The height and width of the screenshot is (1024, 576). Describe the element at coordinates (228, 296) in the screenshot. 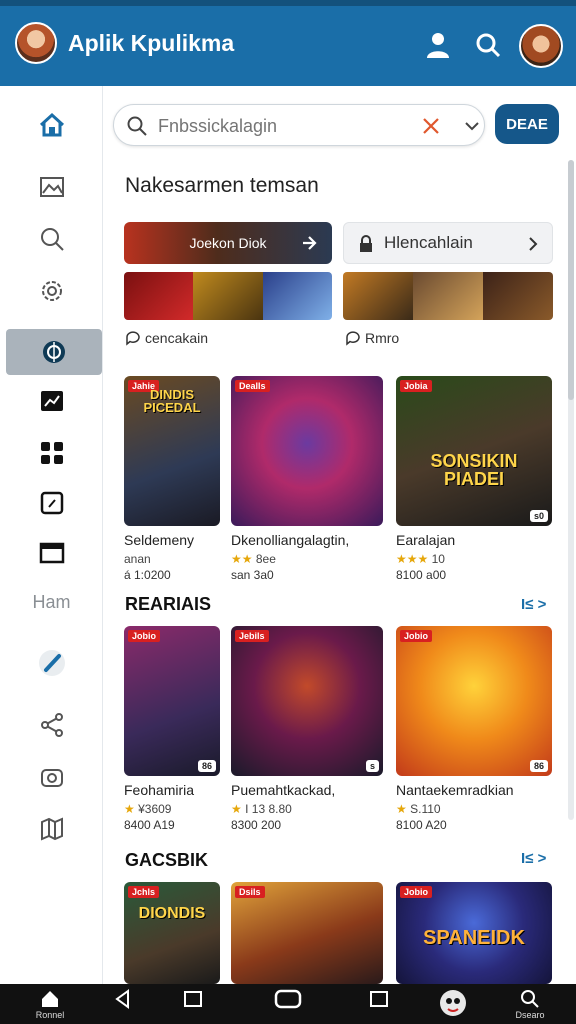

I see `featured-strip-left` at that location.